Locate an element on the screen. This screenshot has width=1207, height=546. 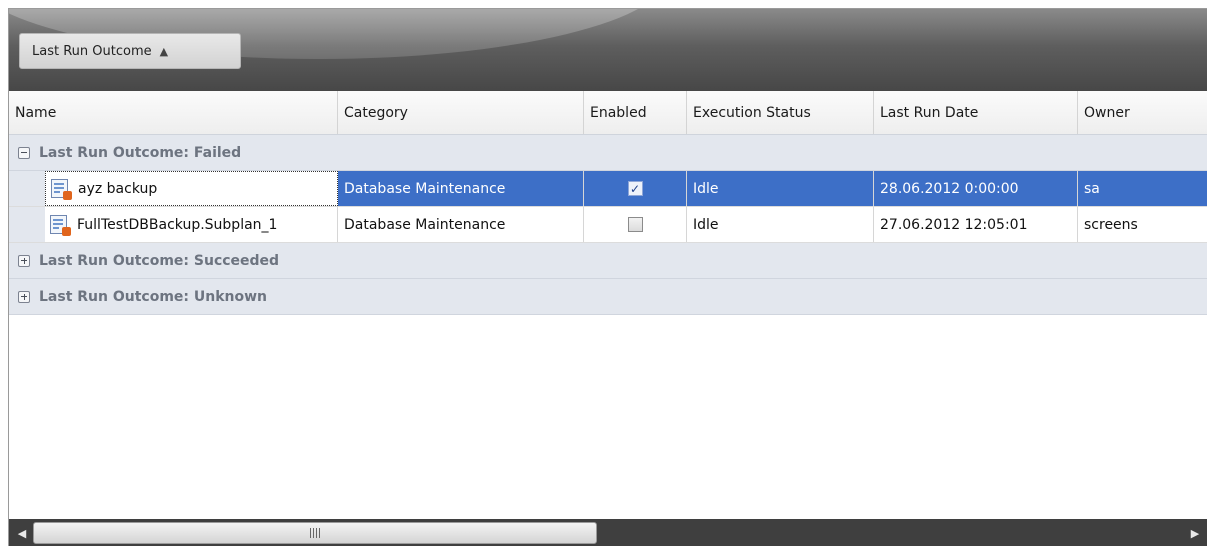
column-header-last-run-date: Last Run Date is located at coordinates (976, 112).